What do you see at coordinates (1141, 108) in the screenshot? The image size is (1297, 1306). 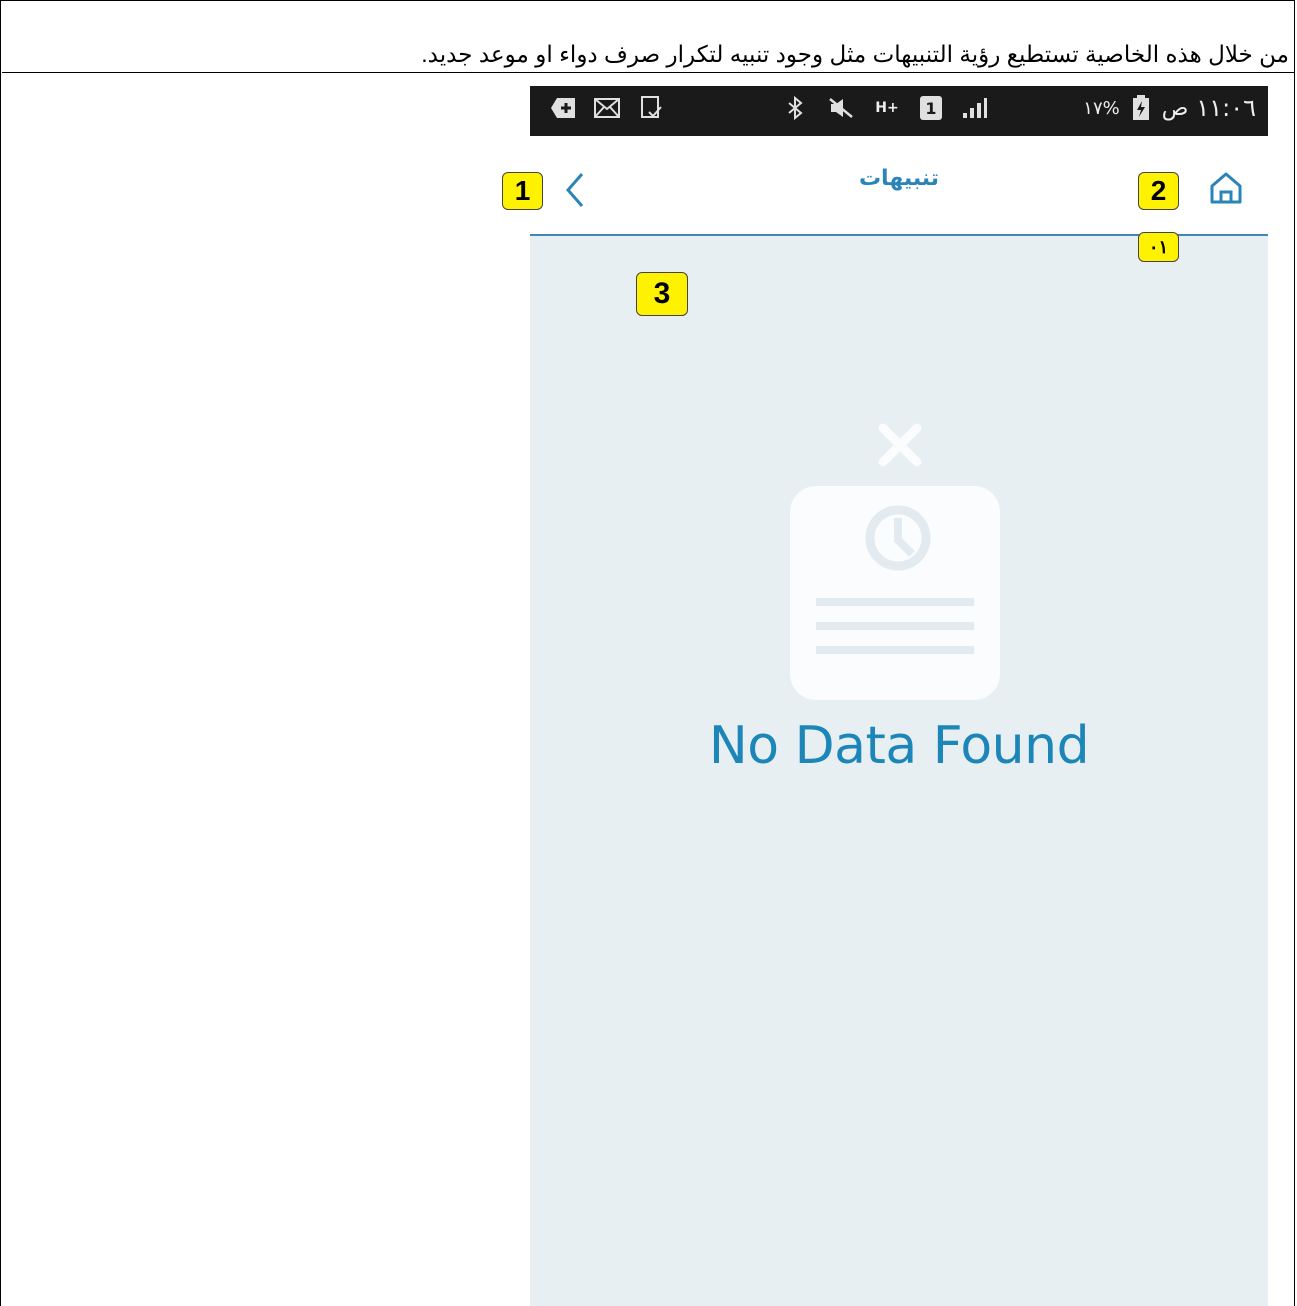 I see `battery-charging-icon` at bounding box center [1141, 108].